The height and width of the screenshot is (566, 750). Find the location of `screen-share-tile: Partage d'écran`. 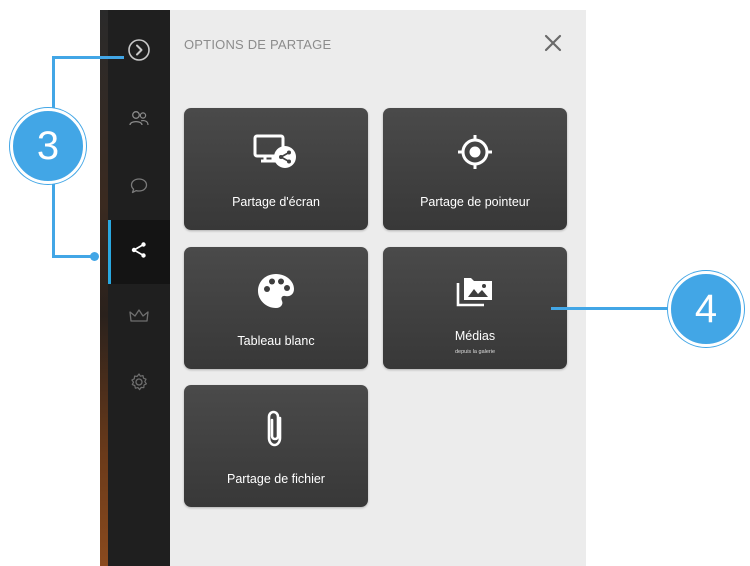

screen-share-tile: Partage d'écran is located at coordinates (276, 169).